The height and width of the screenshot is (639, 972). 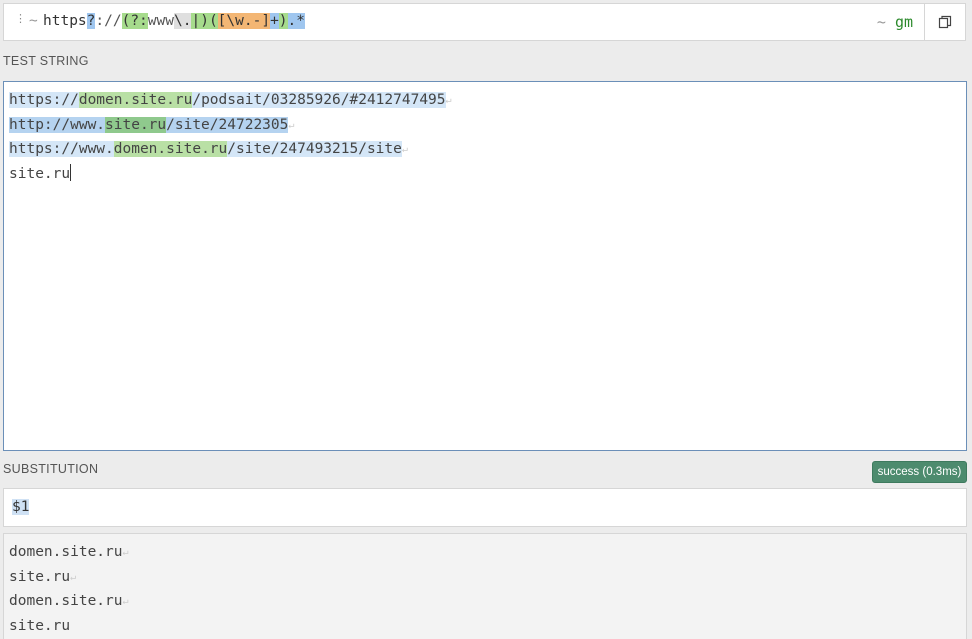 What do you see at coordinates (274, 21) in the screenshot?
I see `regex-token: +` at bounding box center [274, 21].